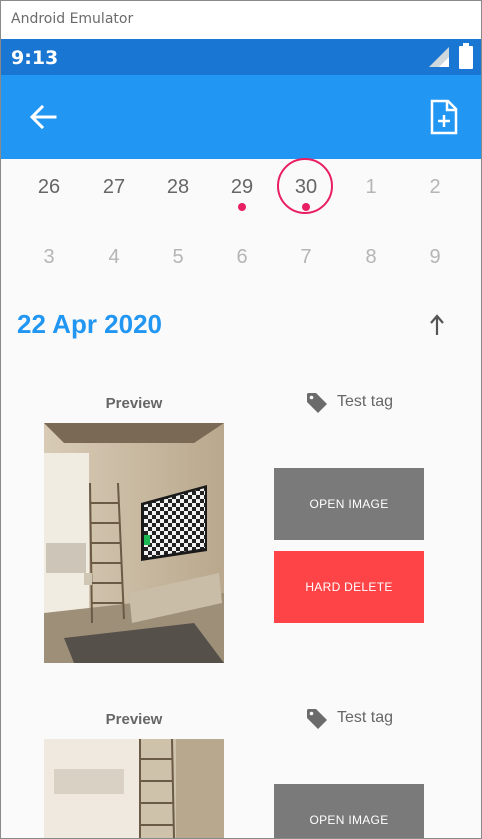 The image size is (482, 839). I want to click on signal-icon, so click(439, 57).